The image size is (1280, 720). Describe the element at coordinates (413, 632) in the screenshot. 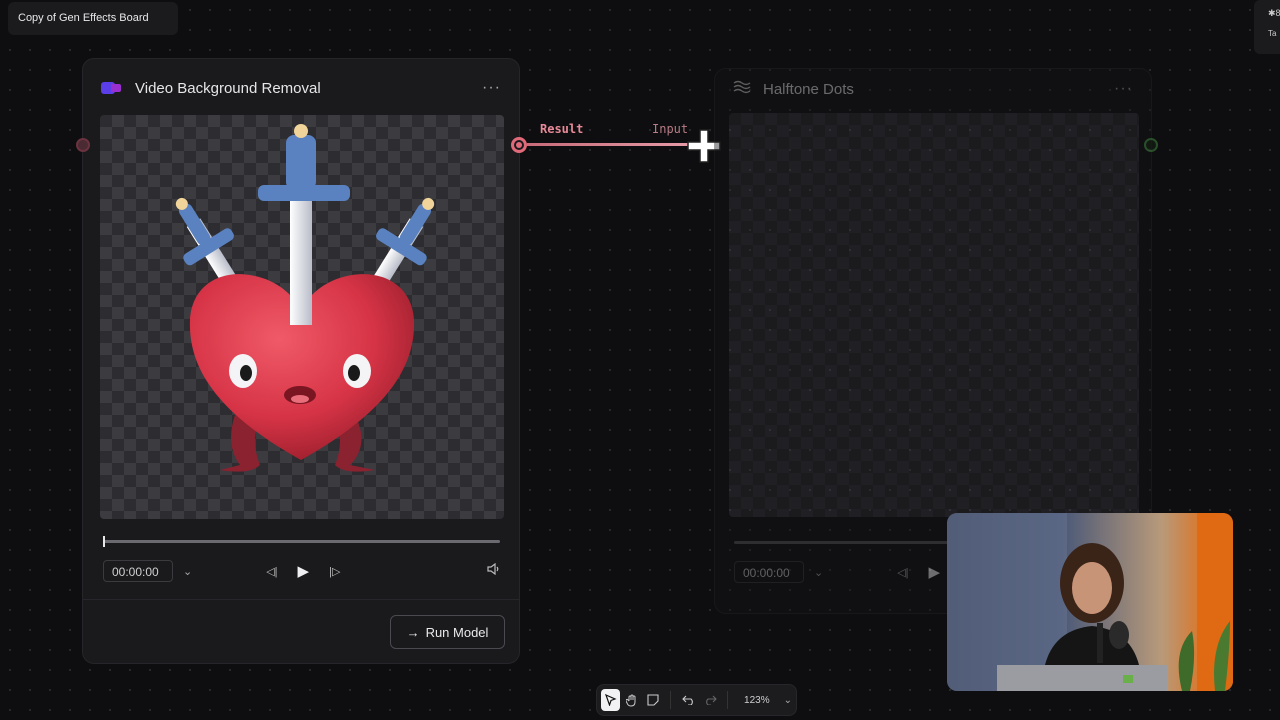

I see `arrow-right-icon: →` at that location.